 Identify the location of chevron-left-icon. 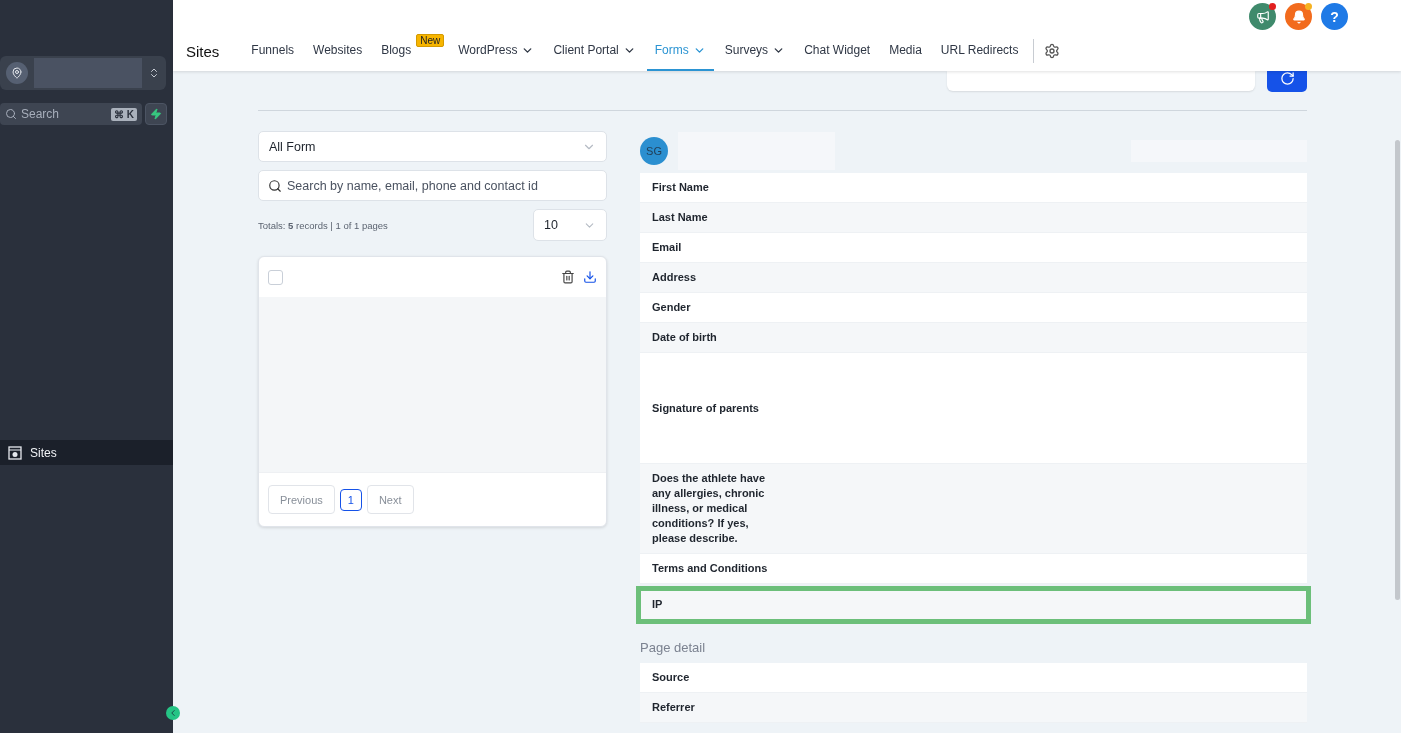
(173, 713).